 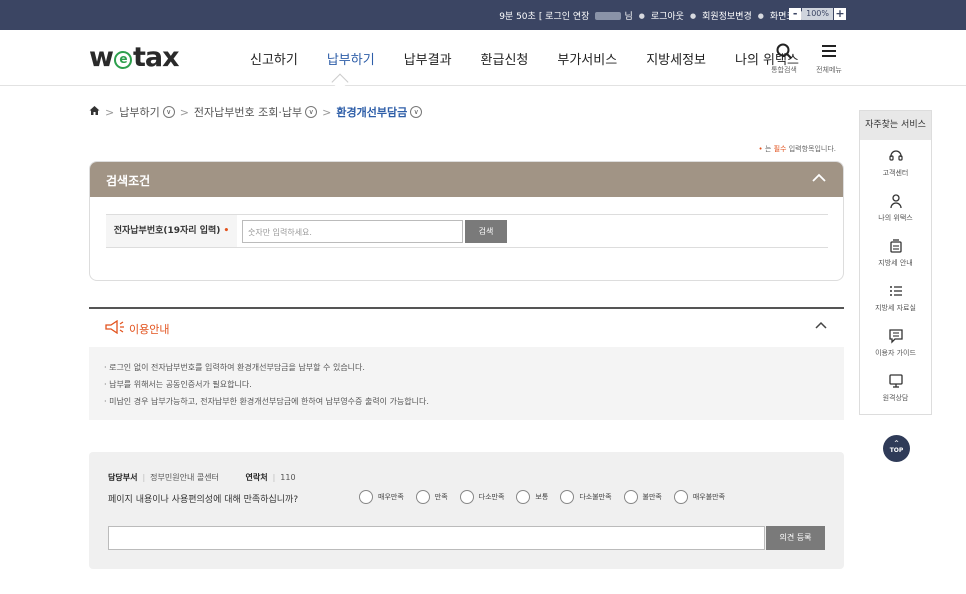 I want to click on quick-item-local-tax-guide: 지방세 안내, so click(x=895, y=252).